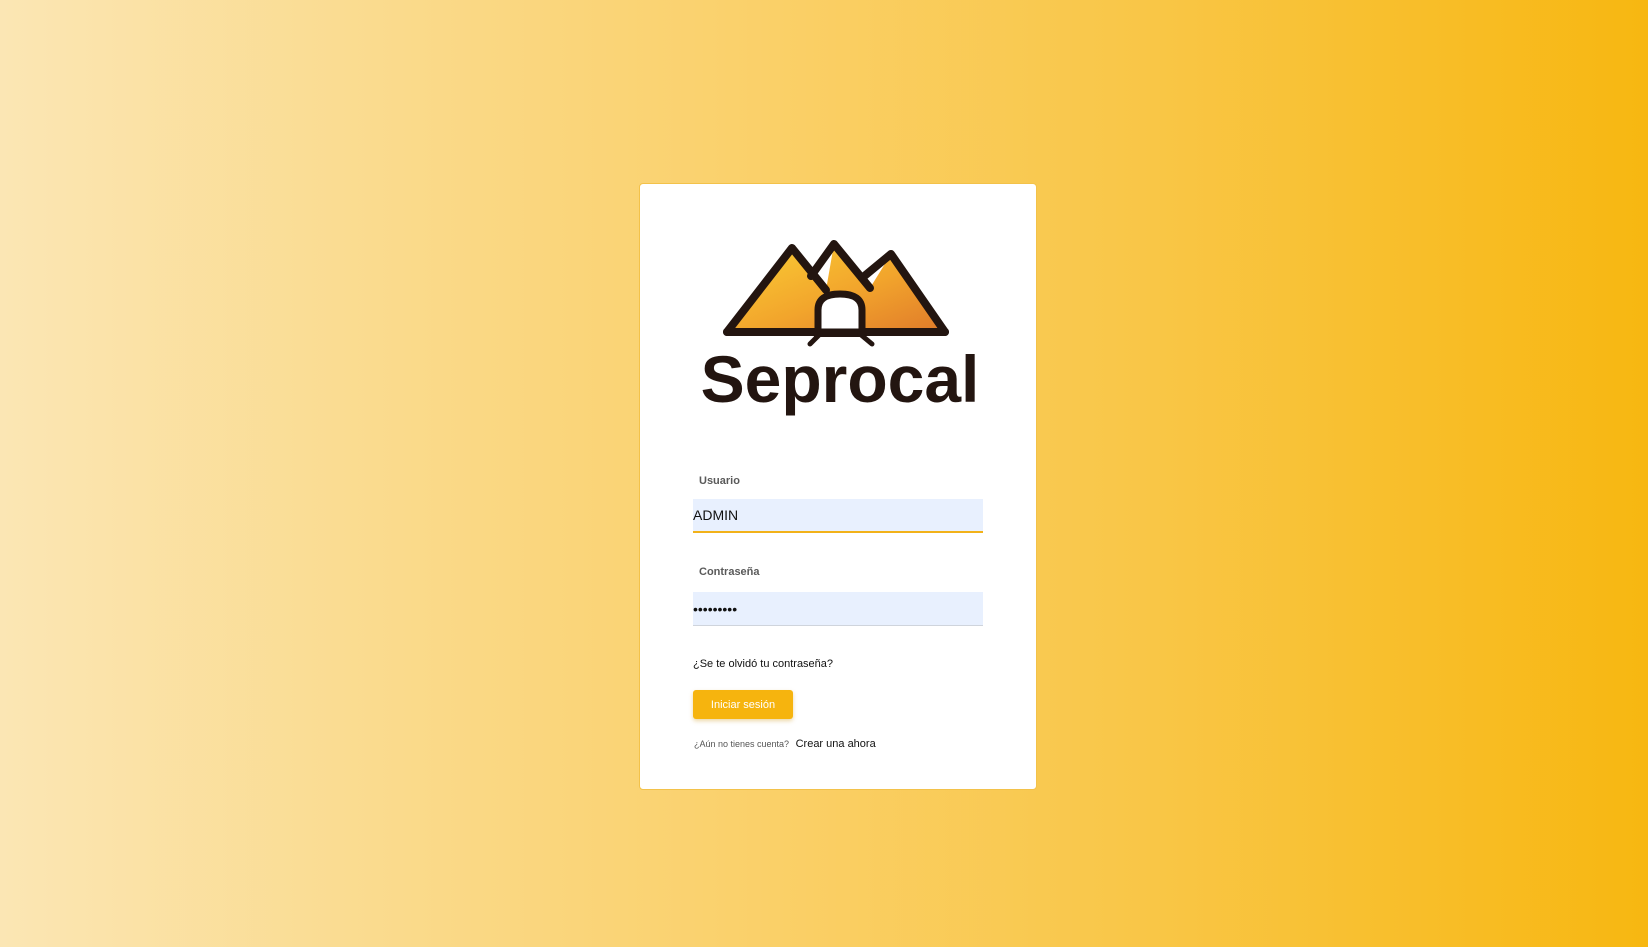 This screenshot has height=947, width=1648. What do you see at coordinates (742, 744) in the screenshot?
I see `no-account-text: ¿Aún no tienes cuenta?` at bounding box center [742, 744].